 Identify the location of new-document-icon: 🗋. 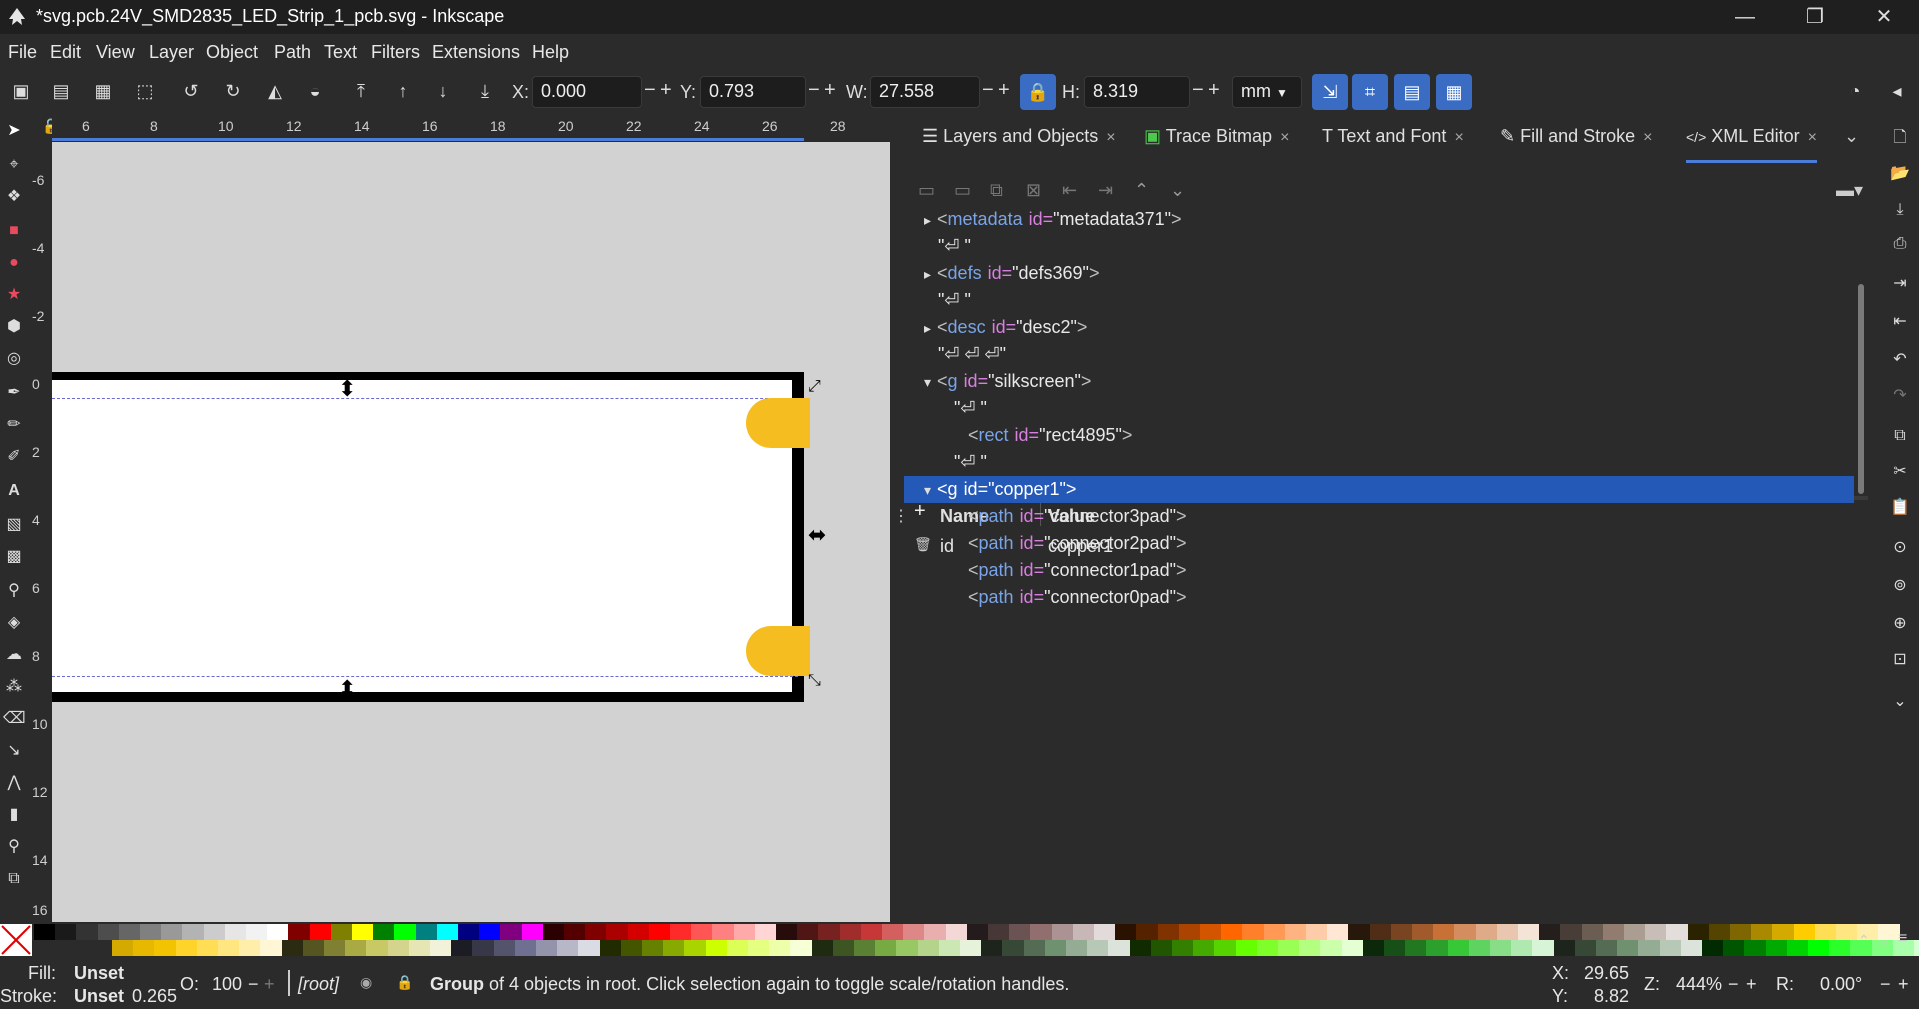
(1900, 138).